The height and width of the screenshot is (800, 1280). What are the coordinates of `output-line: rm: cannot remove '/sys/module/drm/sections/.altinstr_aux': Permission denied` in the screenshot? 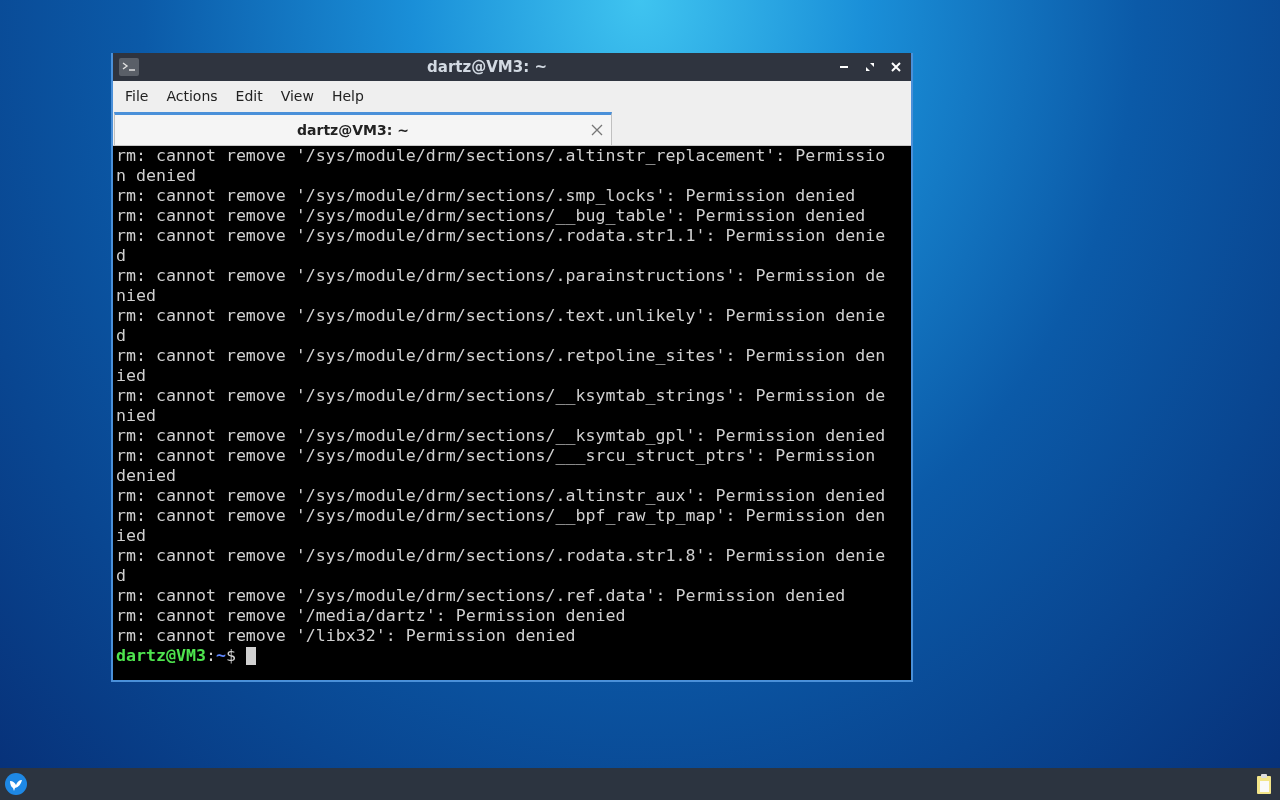 It's located at (501, 496).